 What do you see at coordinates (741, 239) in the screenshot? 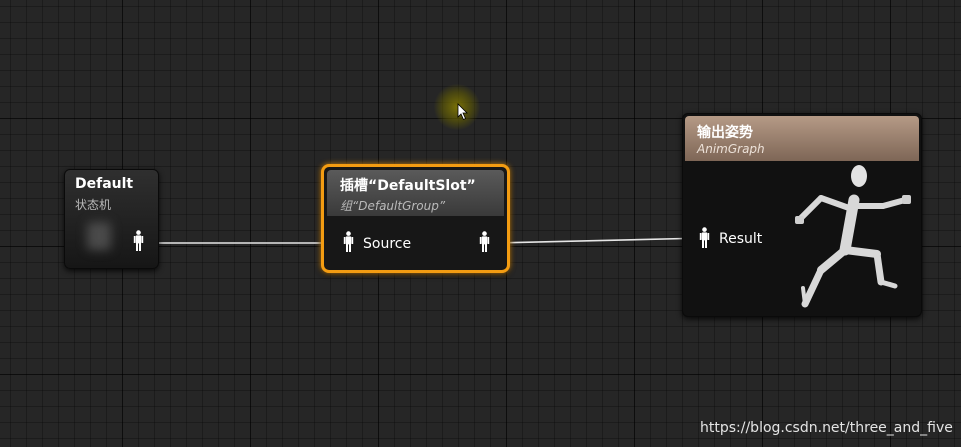
I see `result-pin-label: Result` at bounding box center [741, 239].